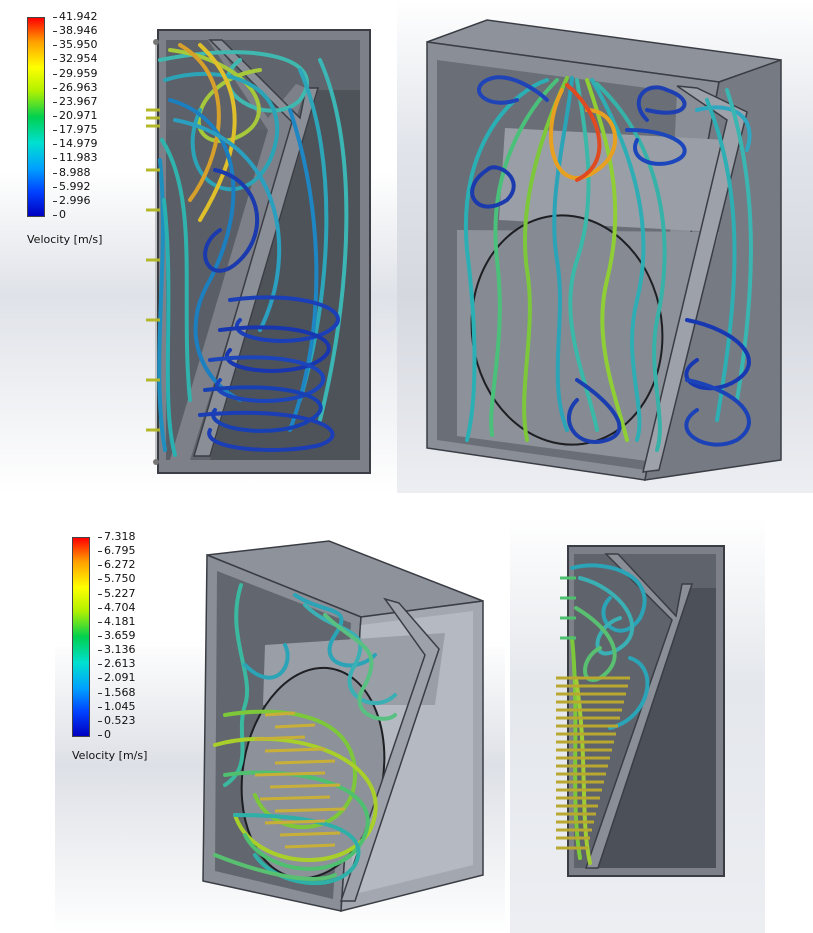 The width and height of the screenshot is (813, 933). Describe the element at coordinates (75, 130) in the screenshot. I see `legend-tick: 17.975` at that location.